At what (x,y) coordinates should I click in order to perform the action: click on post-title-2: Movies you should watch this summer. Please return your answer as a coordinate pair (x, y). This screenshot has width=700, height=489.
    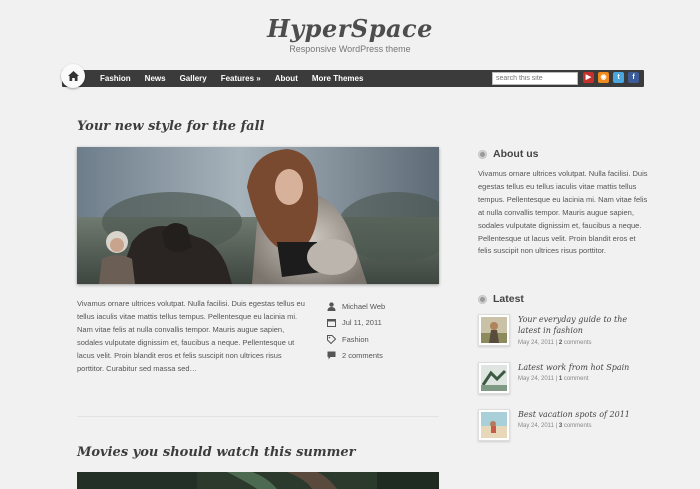
    Looking at the image, I should click on (216, 452).